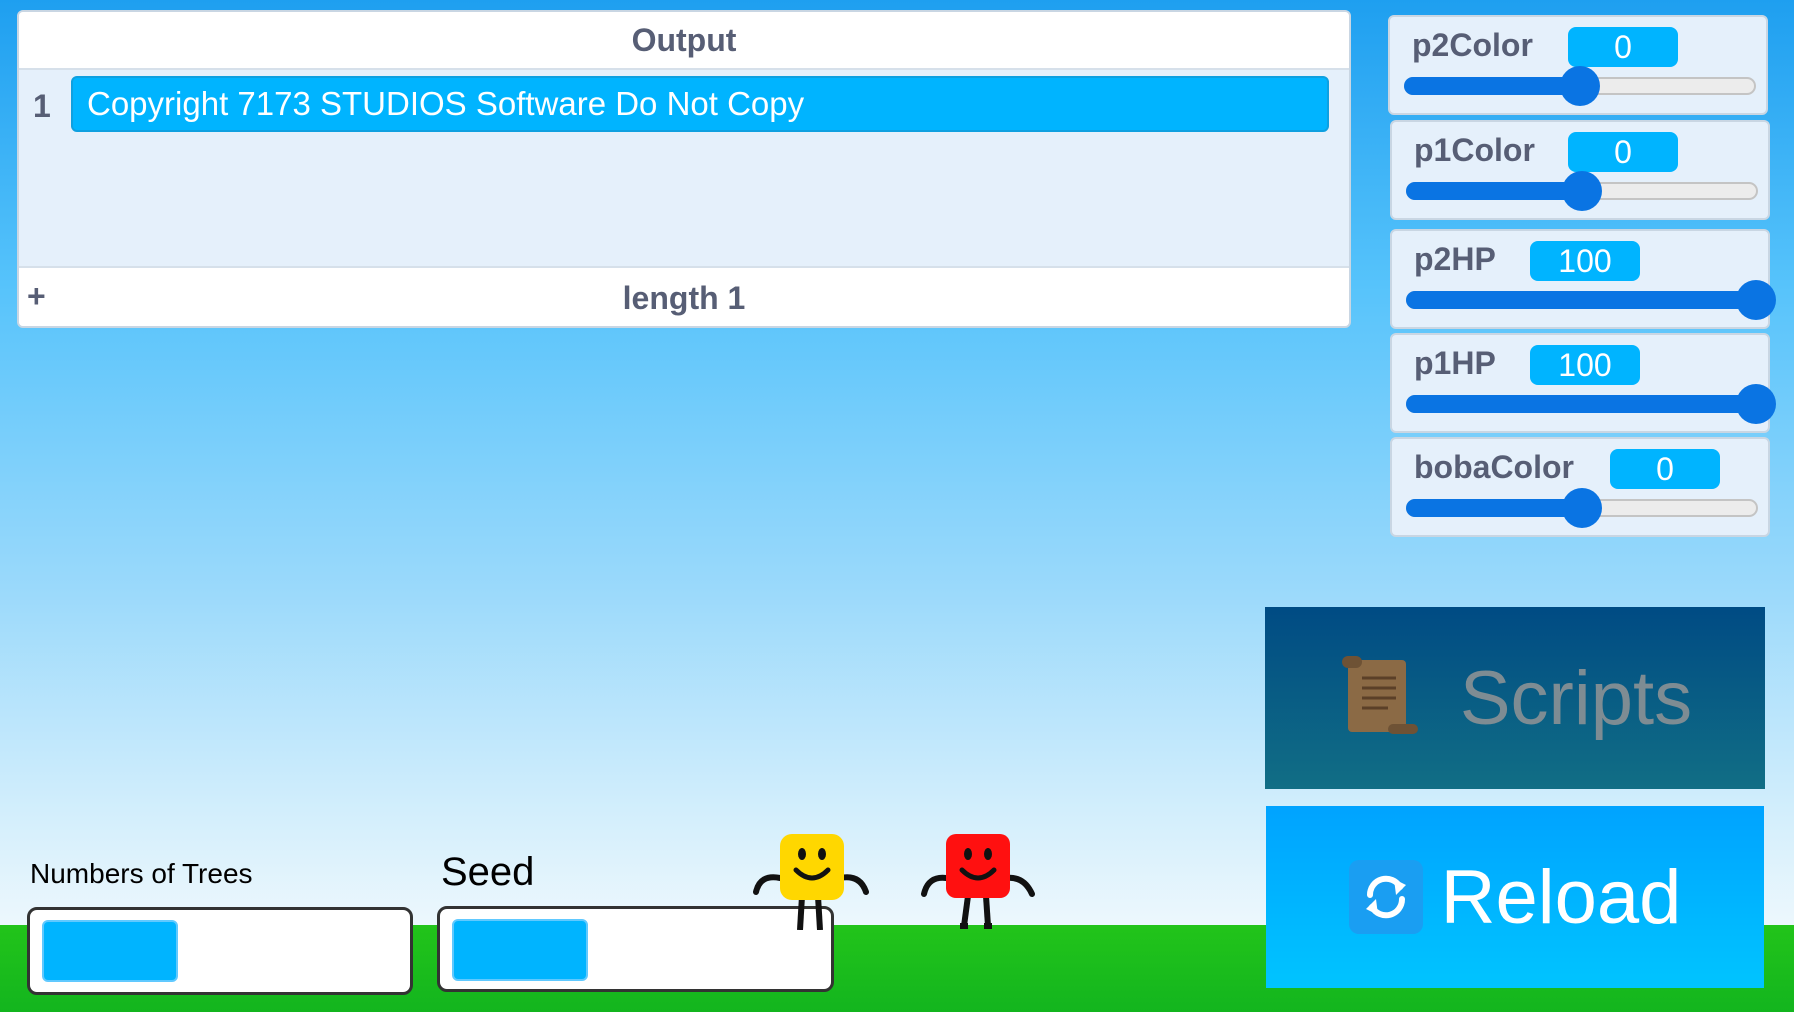  I want to click on red-player-sprite, so click(978, 881).